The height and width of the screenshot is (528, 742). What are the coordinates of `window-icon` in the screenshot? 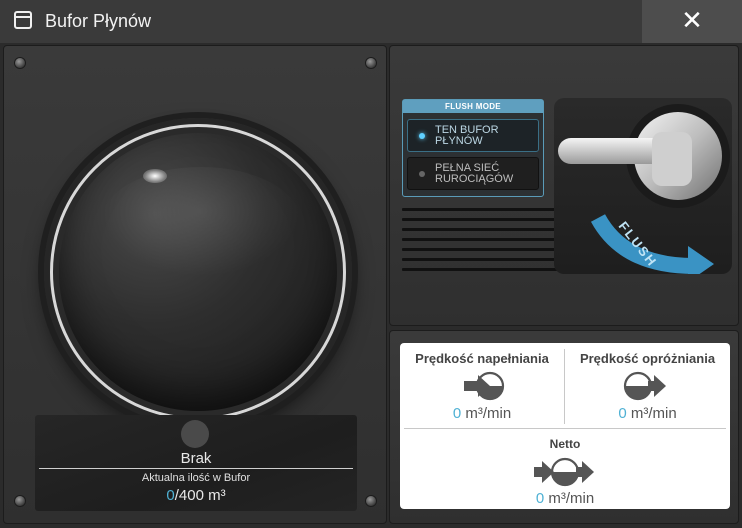 It's located at (23, 20).